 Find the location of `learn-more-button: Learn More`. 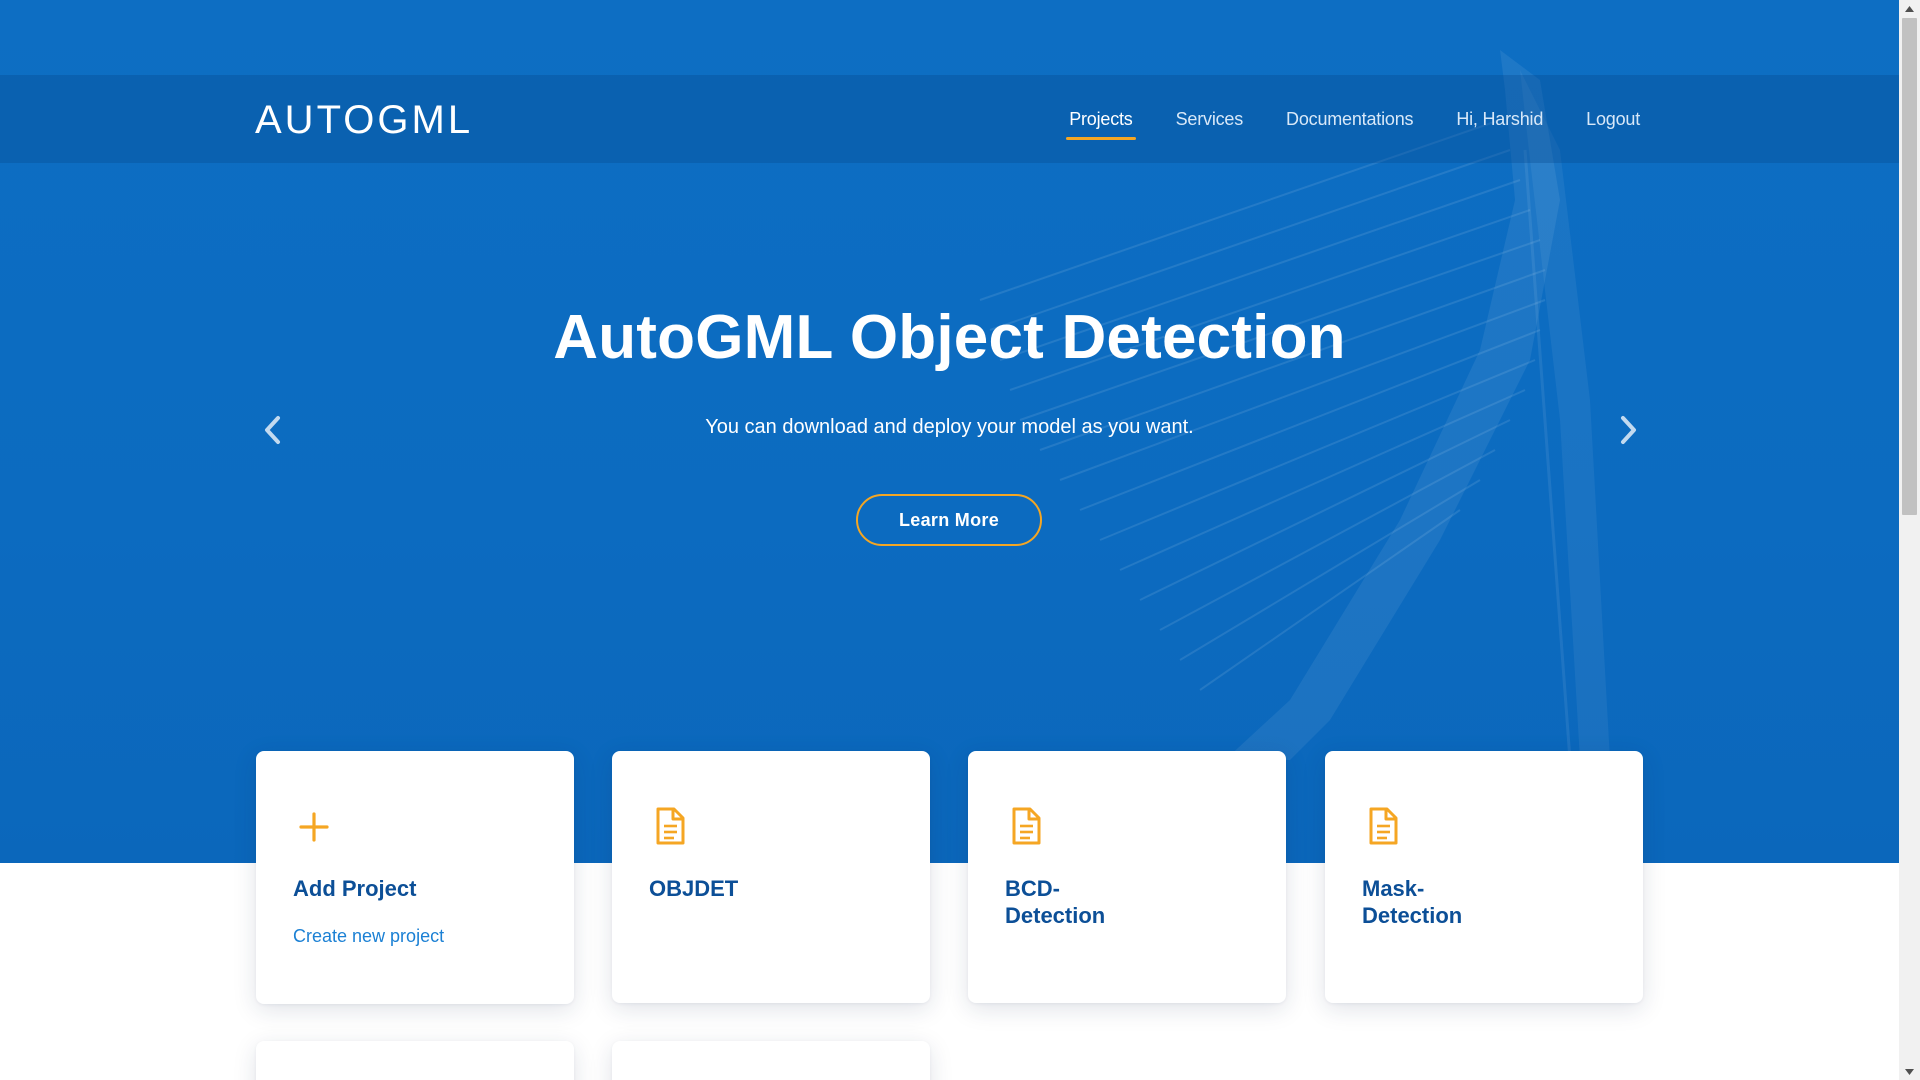

learn-more-button: Learn More is located at coordinates (949, 520).